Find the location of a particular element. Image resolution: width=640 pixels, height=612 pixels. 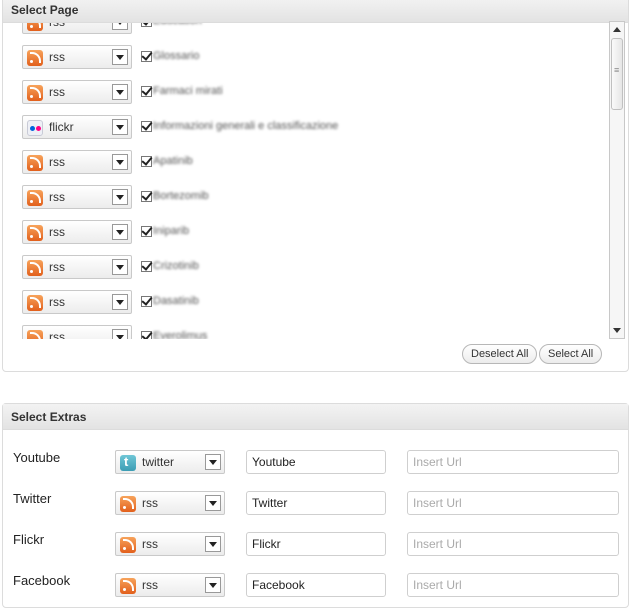

extra-label: Twitter is located at coordinates (32, 498).